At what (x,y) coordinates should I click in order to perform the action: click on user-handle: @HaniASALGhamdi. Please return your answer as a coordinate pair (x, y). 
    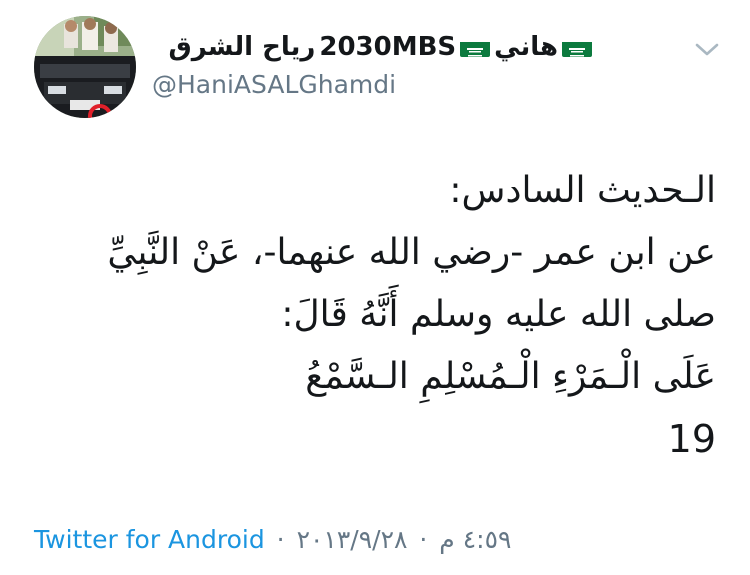
    Looking at the image, I should click on (372, 85).